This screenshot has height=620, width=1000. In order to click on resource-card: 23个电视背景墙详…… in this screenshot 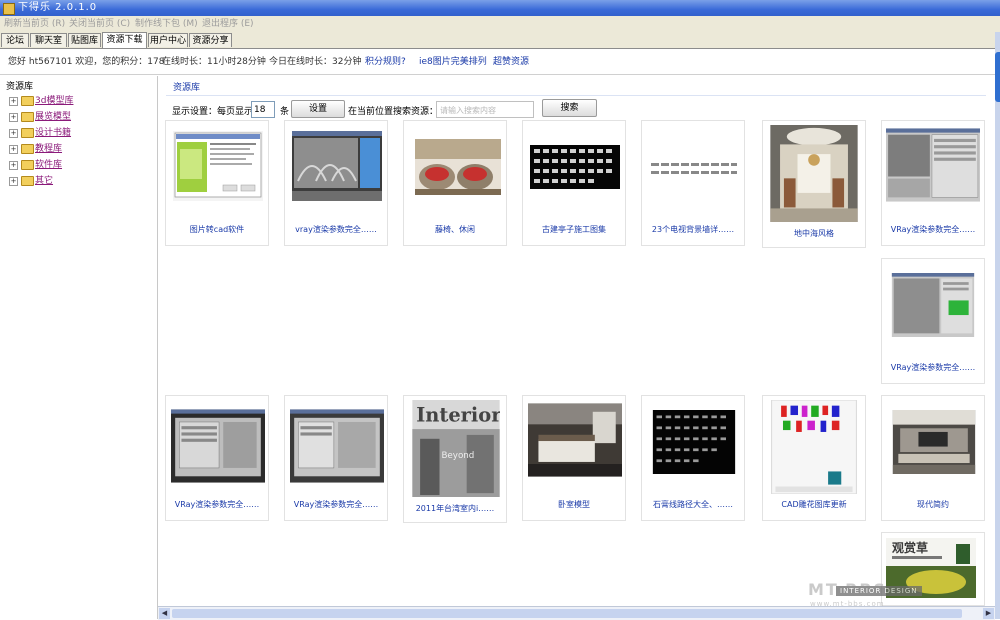, I will do `click(693, 183)`.